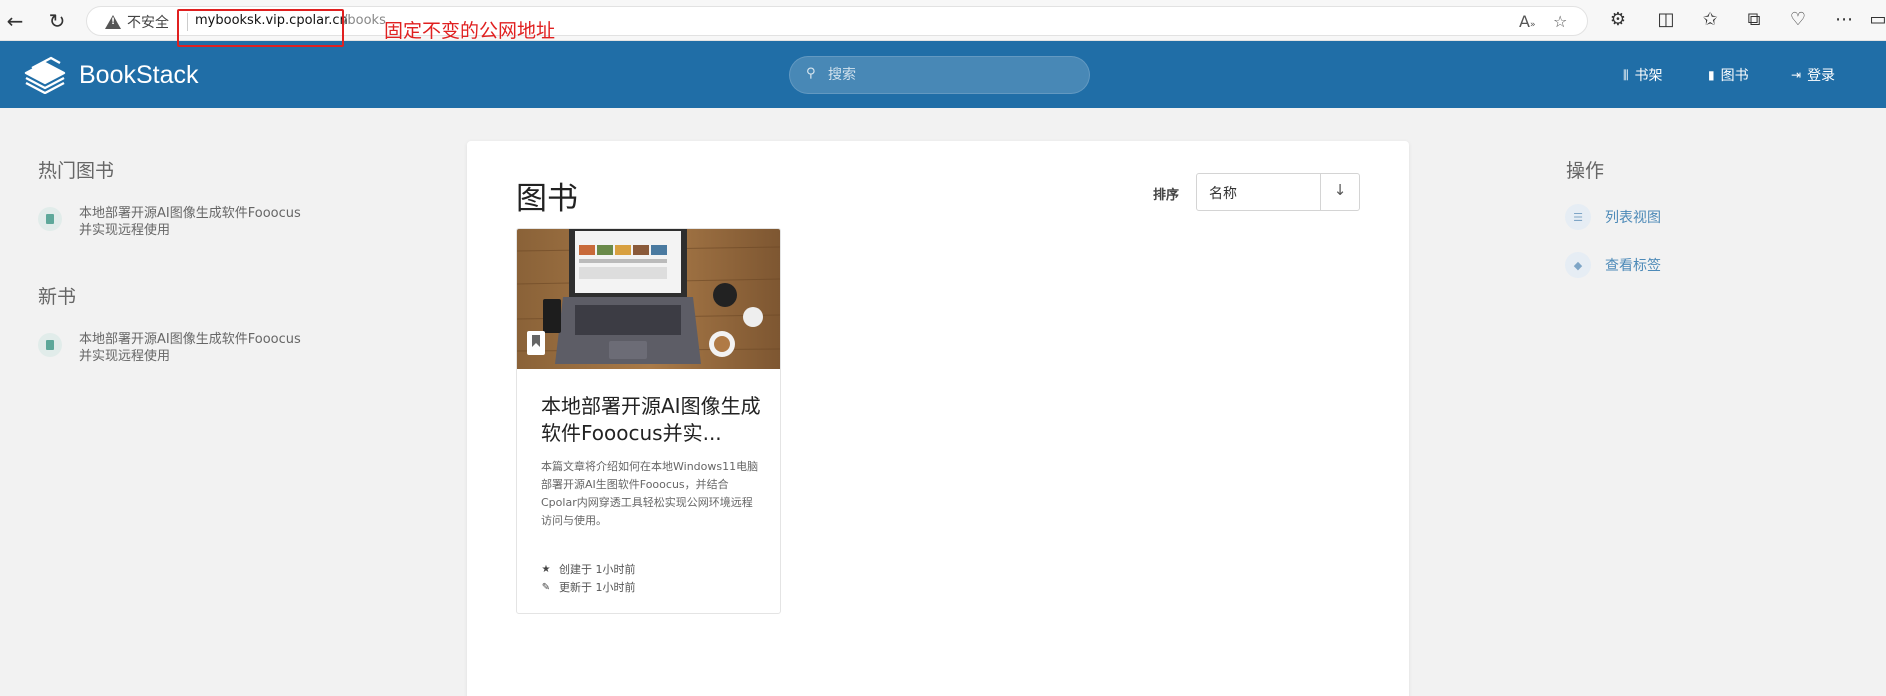 The height and width of the screenshot is (696, 1886). I want to click on favorites-icon: ✩, so click(1710, 19).